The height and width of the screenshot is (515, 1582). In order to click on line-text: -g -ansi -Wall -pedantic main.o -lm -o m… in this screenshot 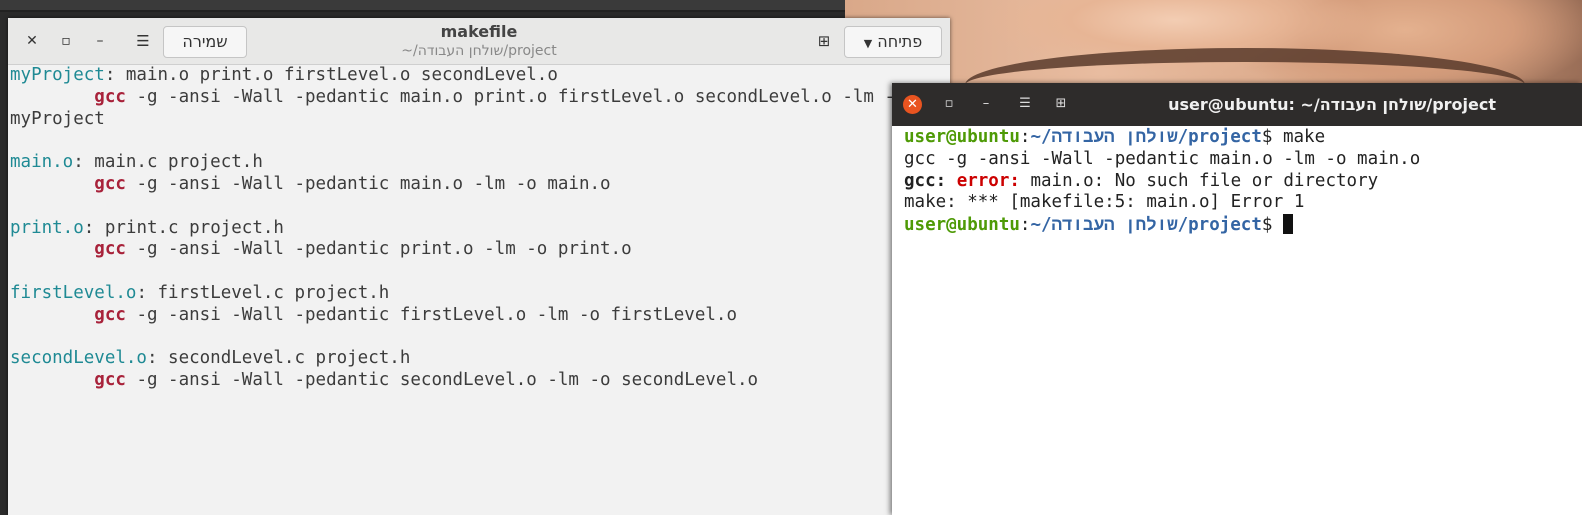, I will do `click(368, 183)`.